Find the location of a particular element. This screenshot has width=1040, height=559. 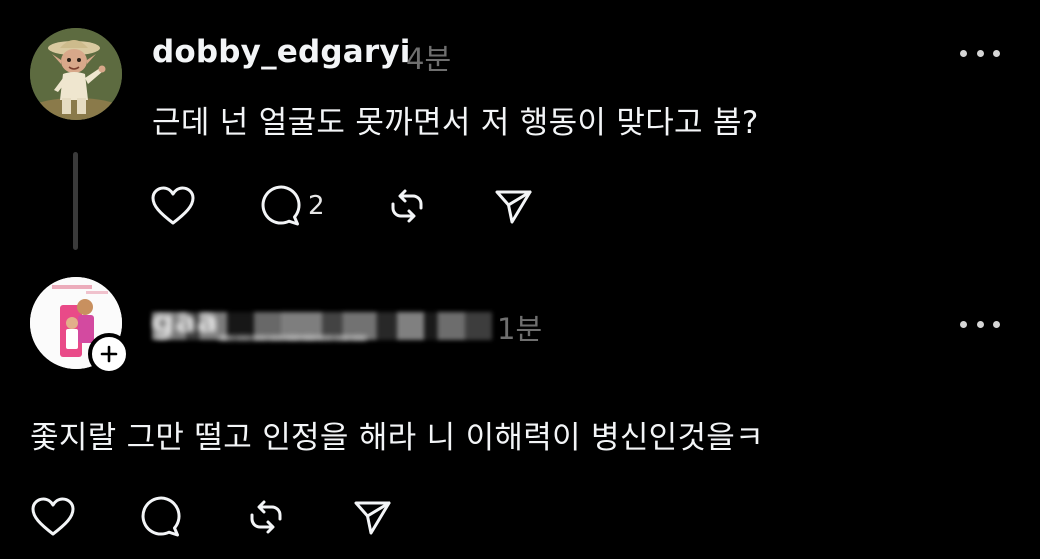

username-redacted: gaa_________ is located at coordinates (322, 324).